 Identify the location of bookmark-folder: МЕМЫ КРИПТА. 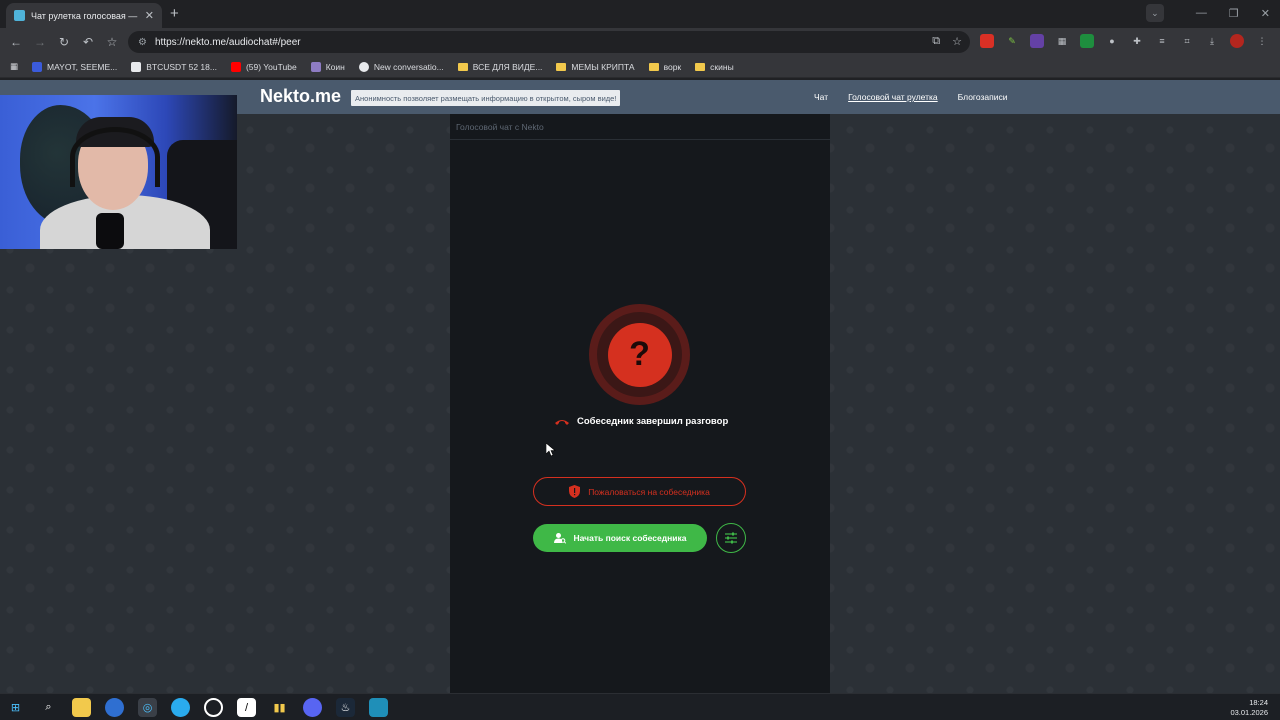
(595, 66).